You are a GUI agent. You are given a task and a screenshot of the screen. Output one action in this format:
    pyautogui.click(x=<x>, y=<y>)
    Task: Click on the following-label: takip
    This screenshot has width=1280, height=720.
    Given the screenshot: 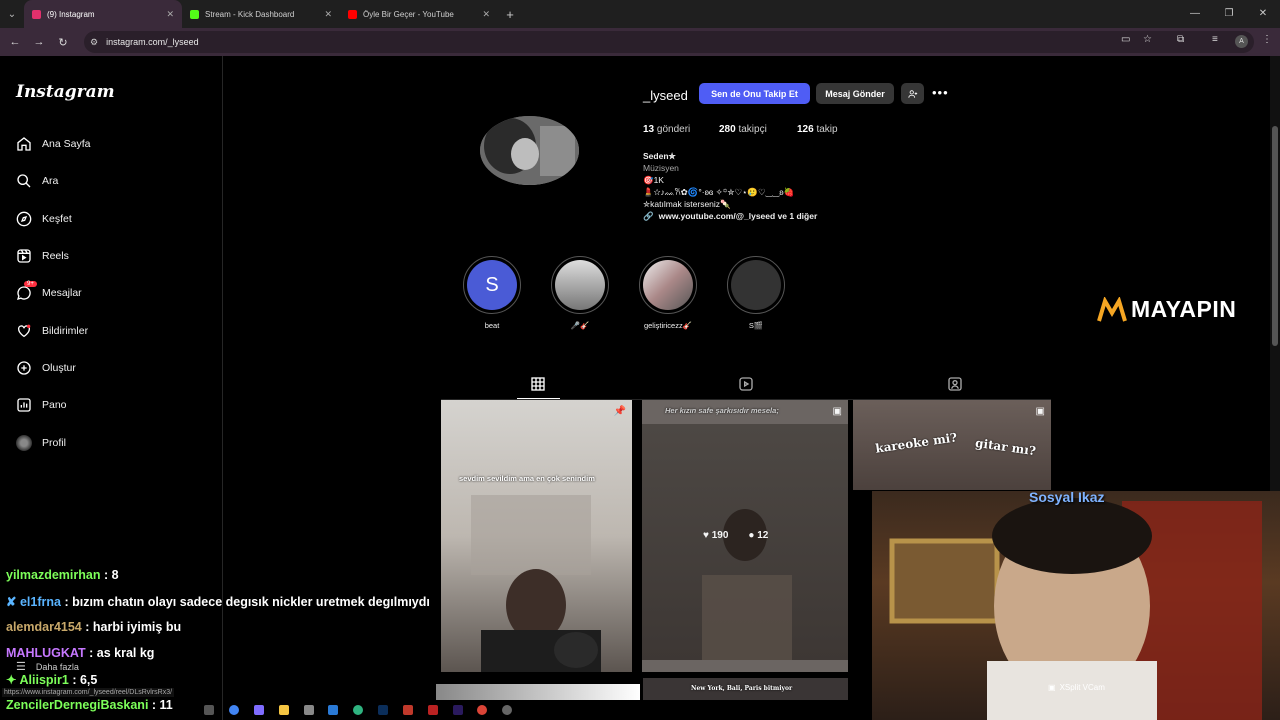 What is the action you would take?
    pyautogui.click(x=827, y=129)
    